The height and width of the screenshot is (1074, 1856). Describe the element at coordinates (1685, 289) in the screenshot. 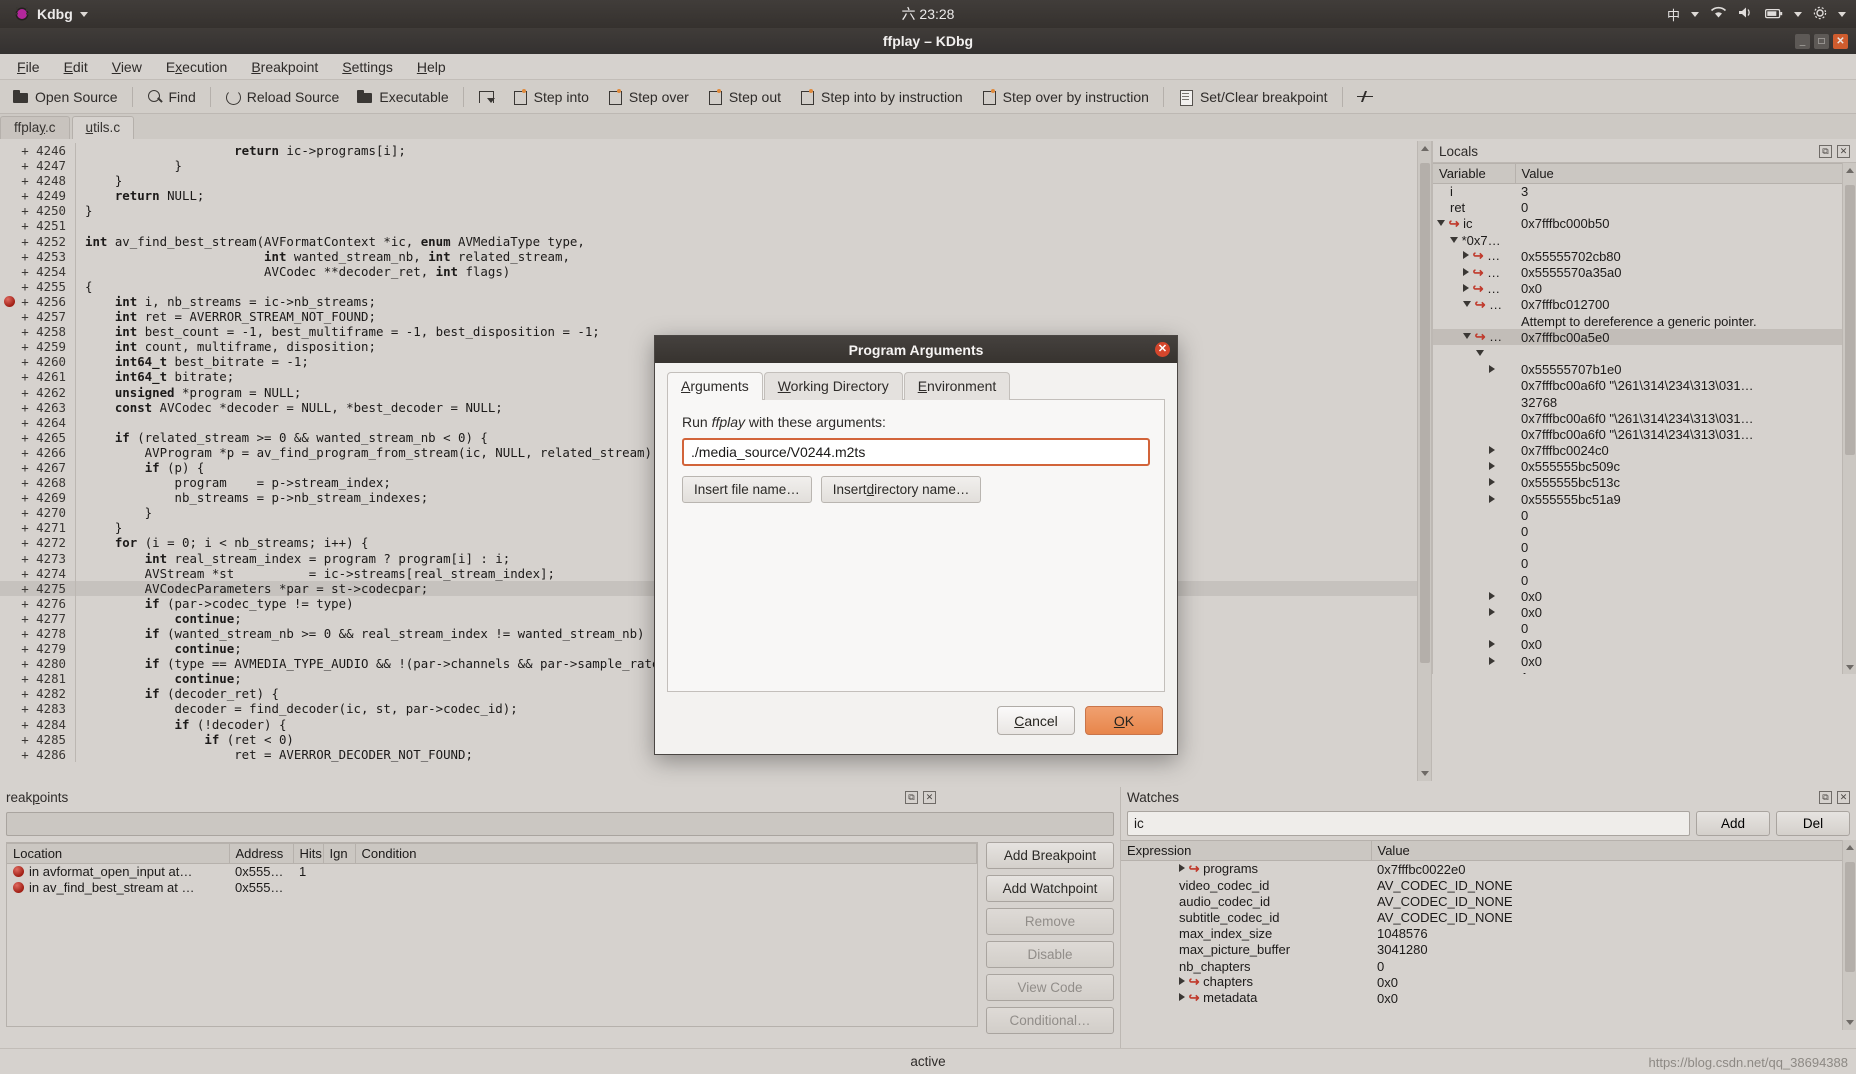

I see `locals-value: 0x0` at that location.